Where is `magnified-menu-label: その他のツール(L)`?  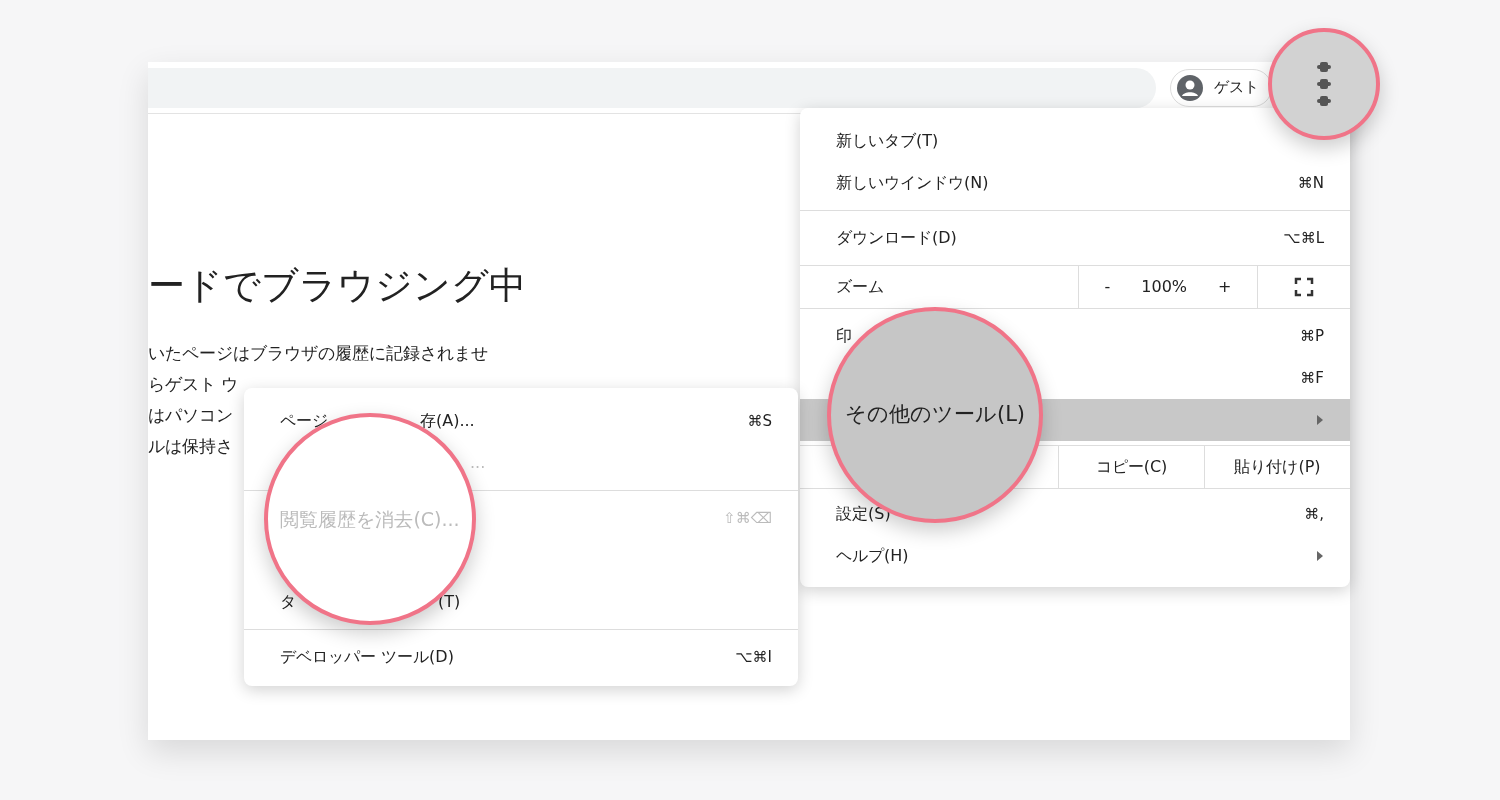
magnified-menu-label: その他のツール(L) is located at coordinates (935, 415).